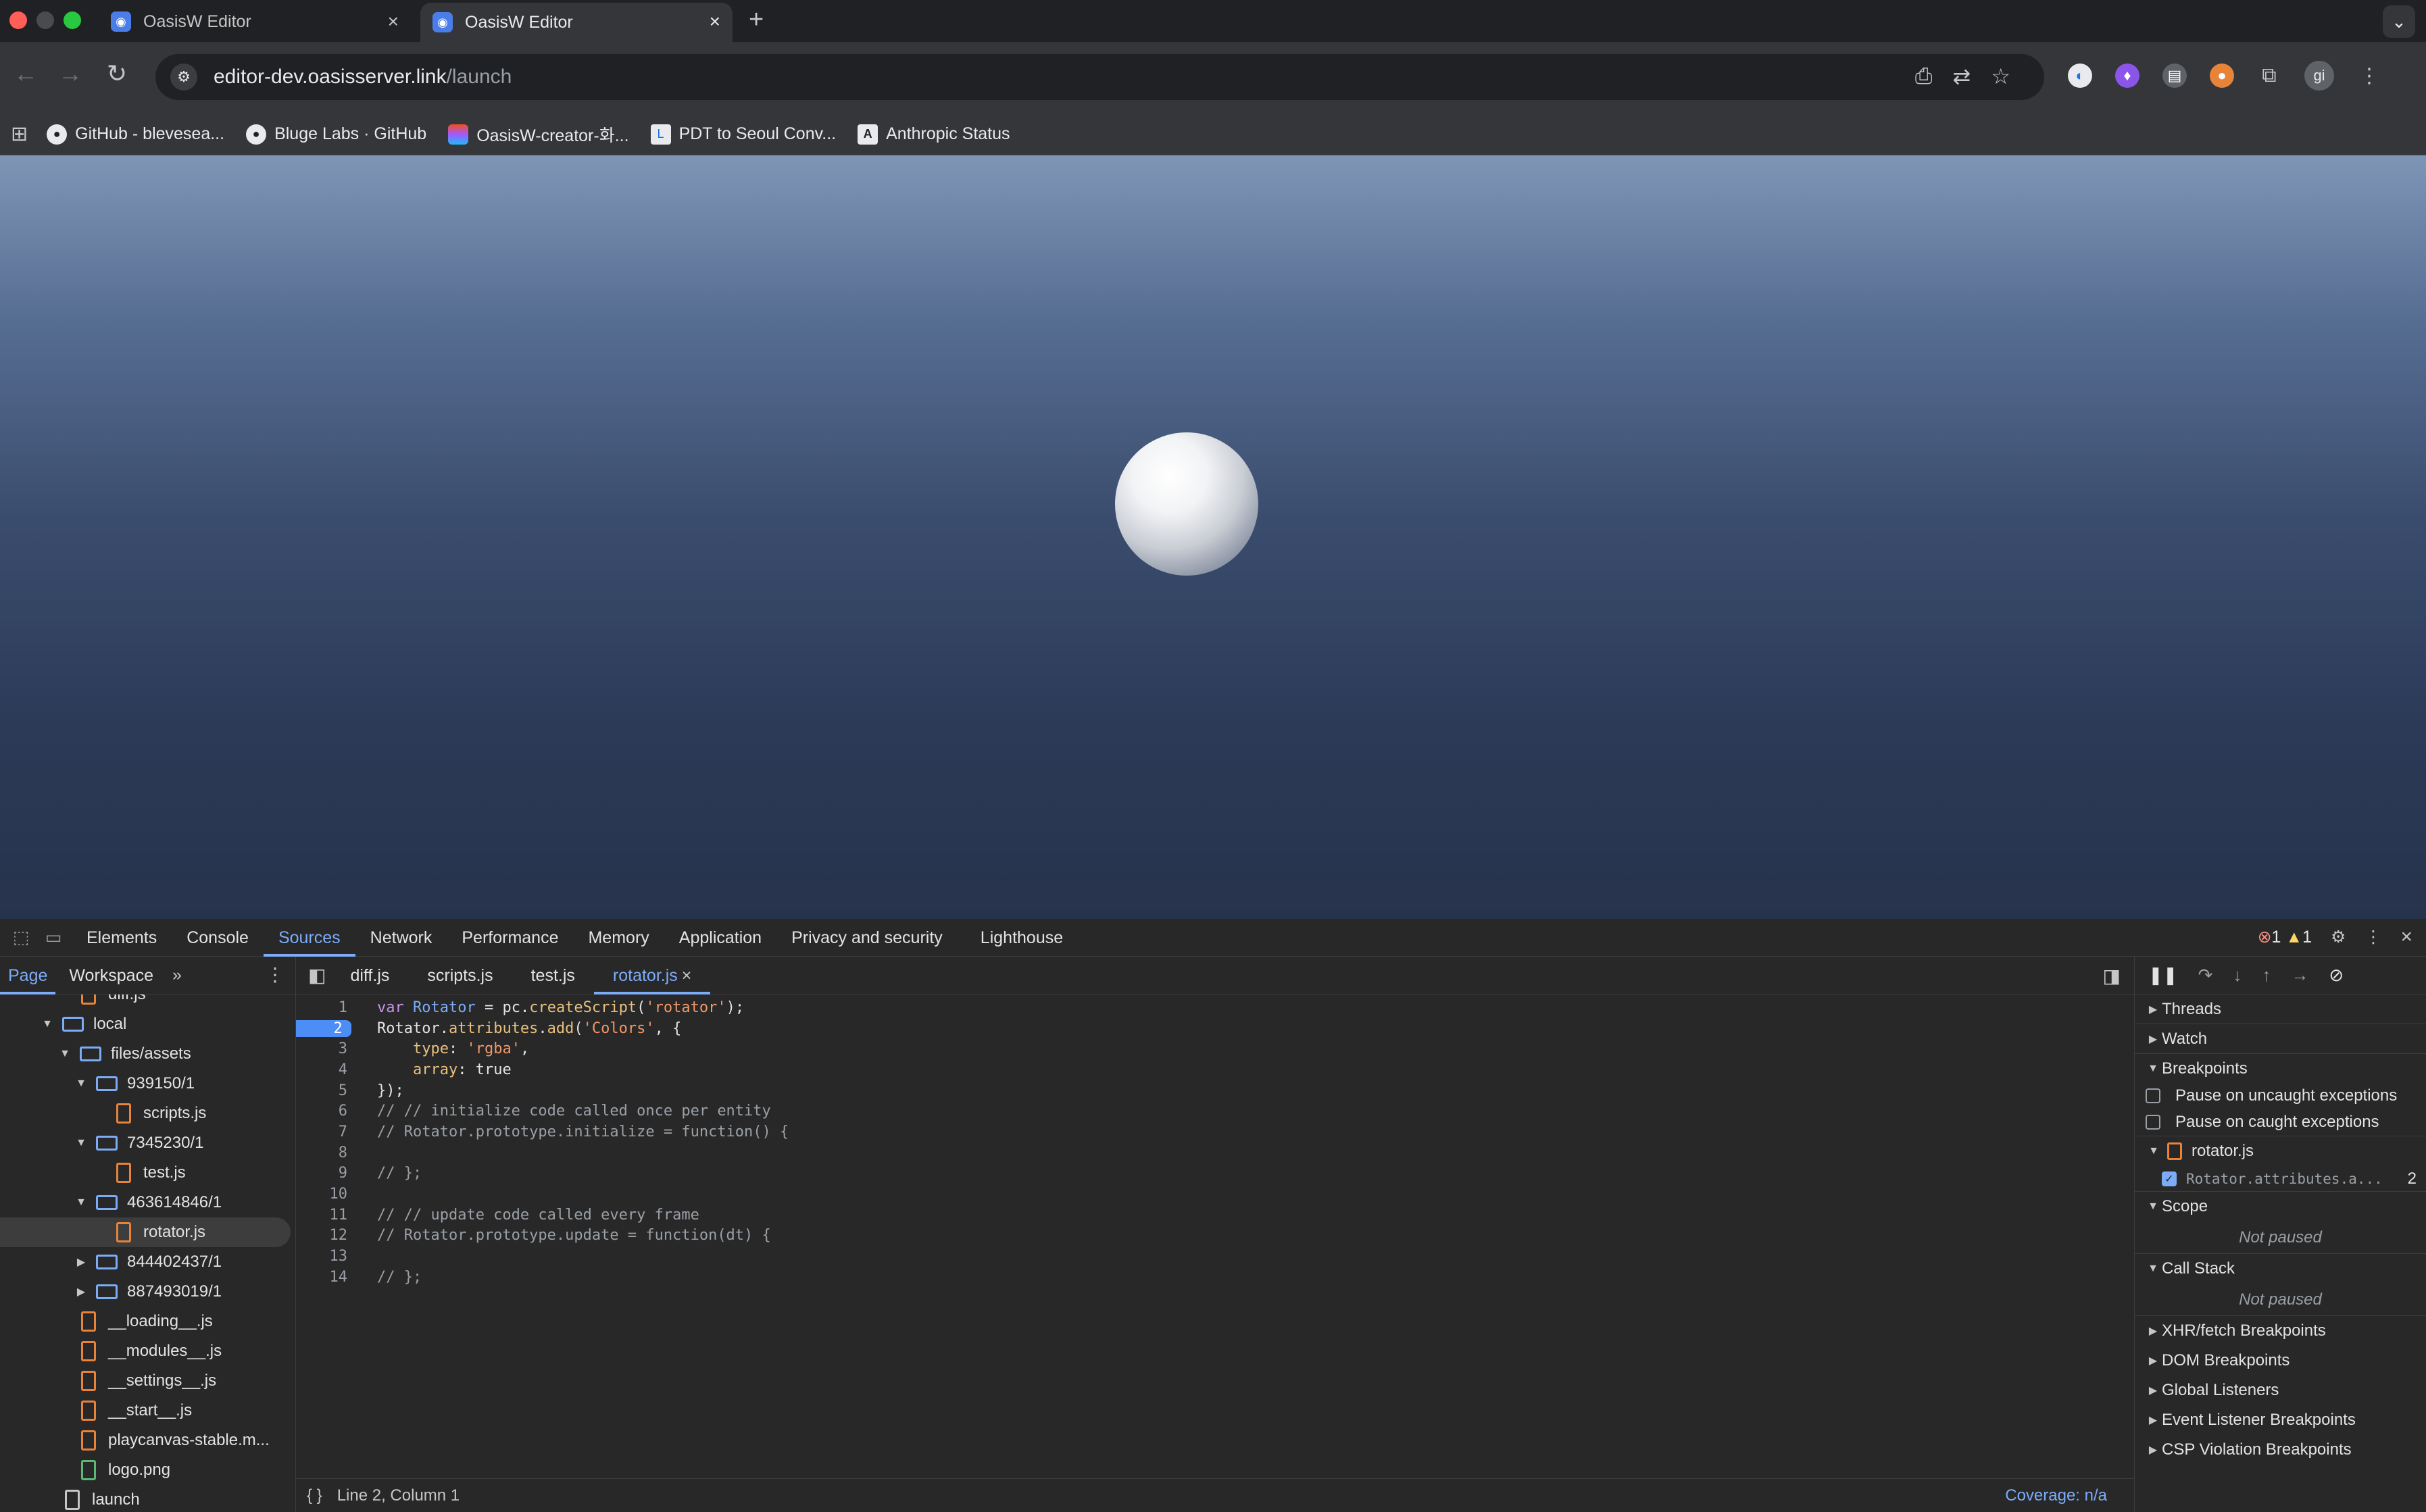  What do you see at coordinates (28, 976) in the screenshot?
I see `navigator-tab-page: Page` at bounding box center [28, 976].